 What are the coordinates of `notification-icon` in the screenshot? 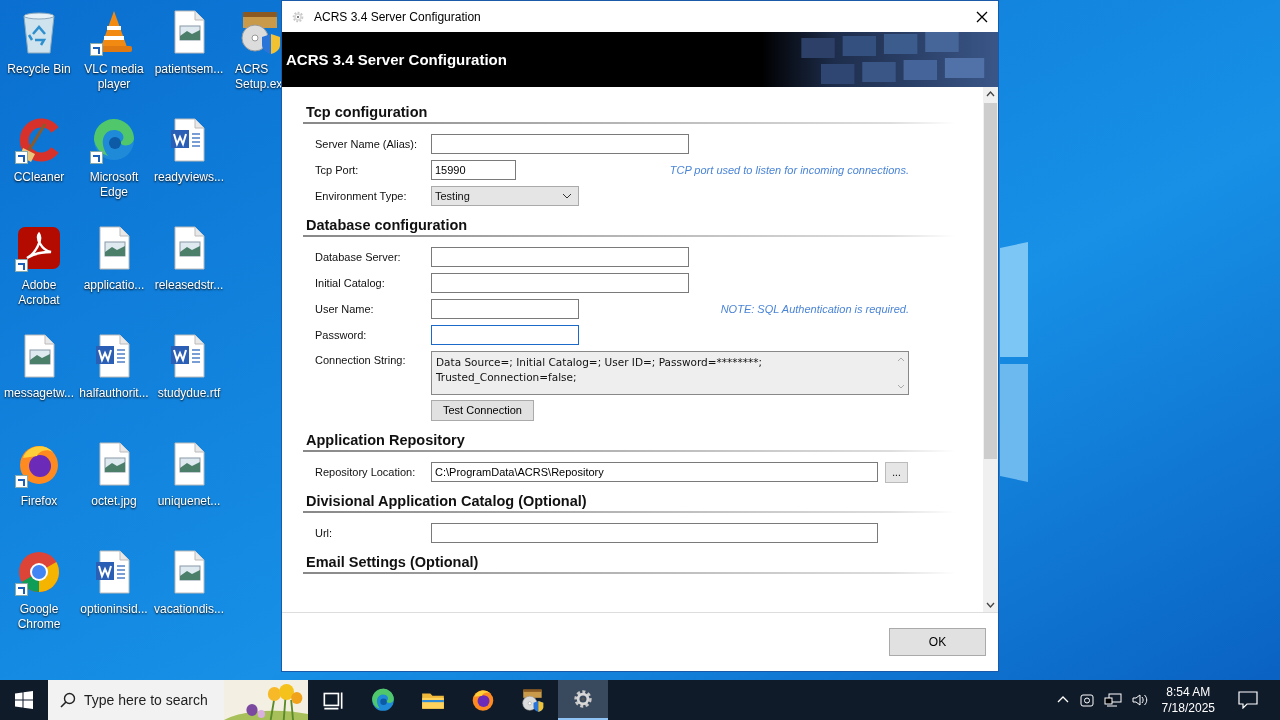 It's located at (1248, 700).